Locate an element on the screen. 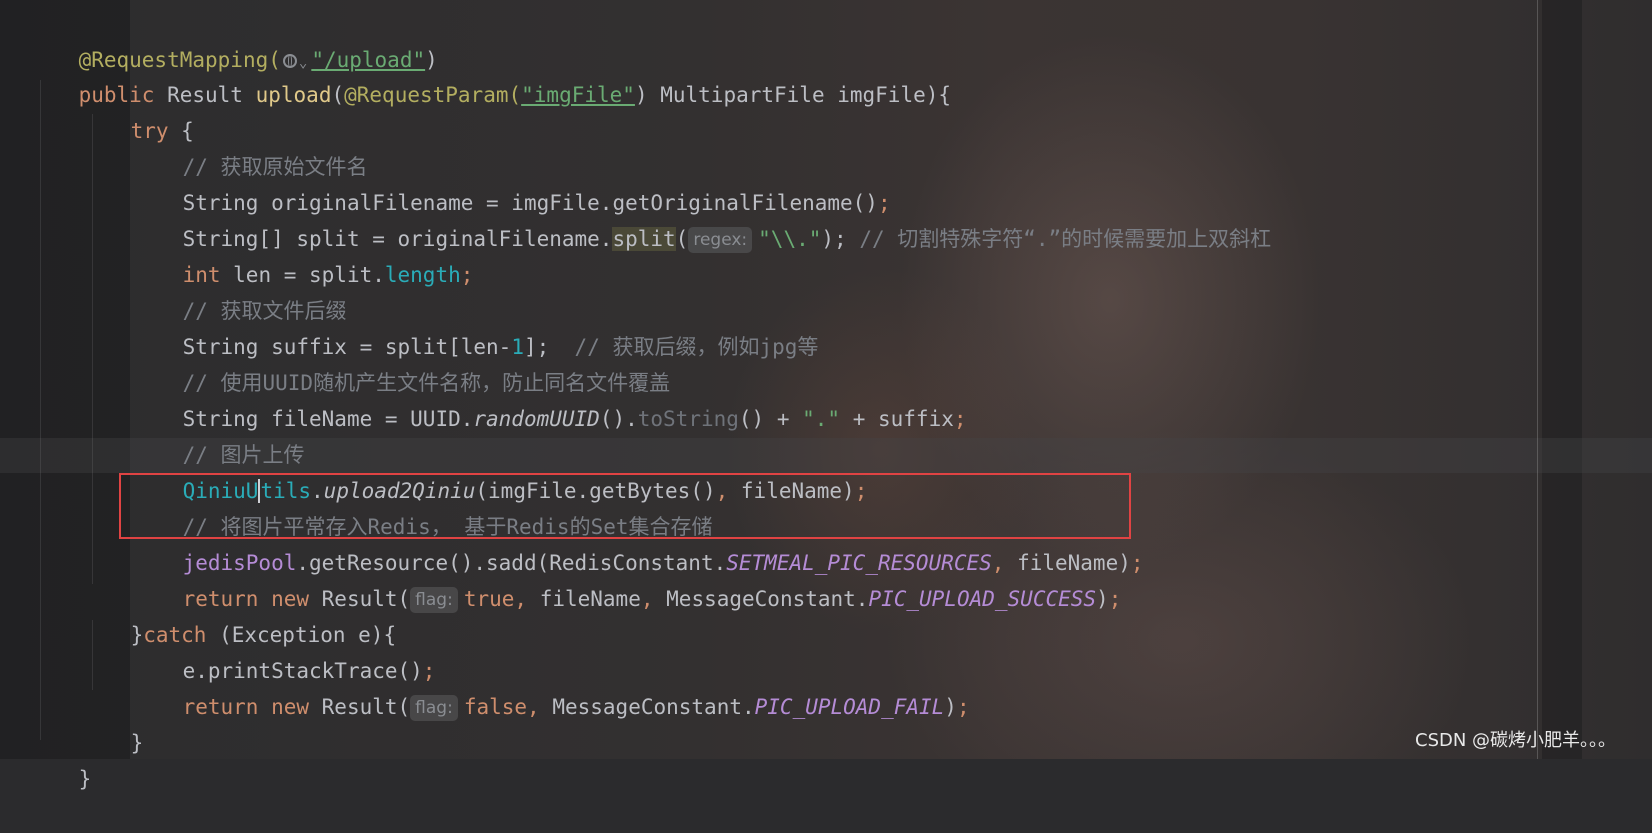 This screenshot has height=833, width=1652. code-token: + suffix is located at coordinates (897, 419).